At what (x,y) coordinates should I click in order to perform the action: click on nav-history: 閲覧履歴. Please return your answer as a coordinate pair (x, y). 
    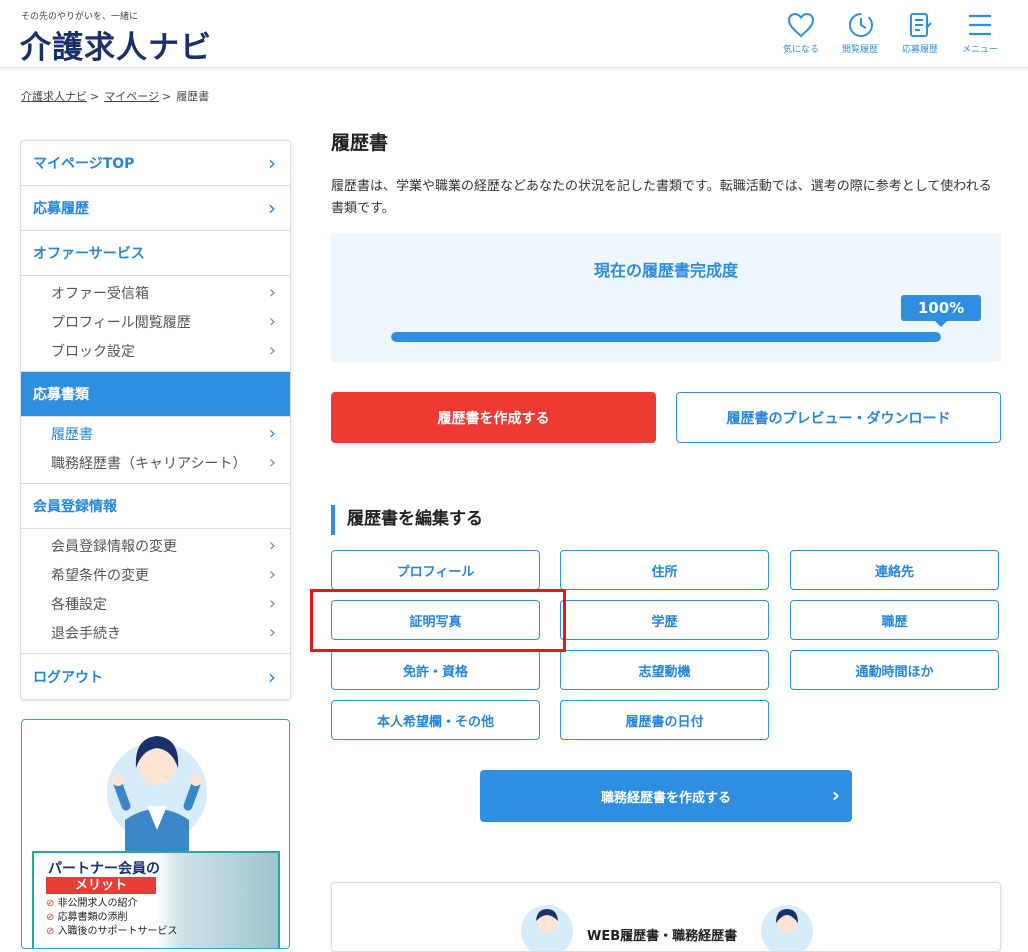
    Looking at the image, I should click on (860, 32).